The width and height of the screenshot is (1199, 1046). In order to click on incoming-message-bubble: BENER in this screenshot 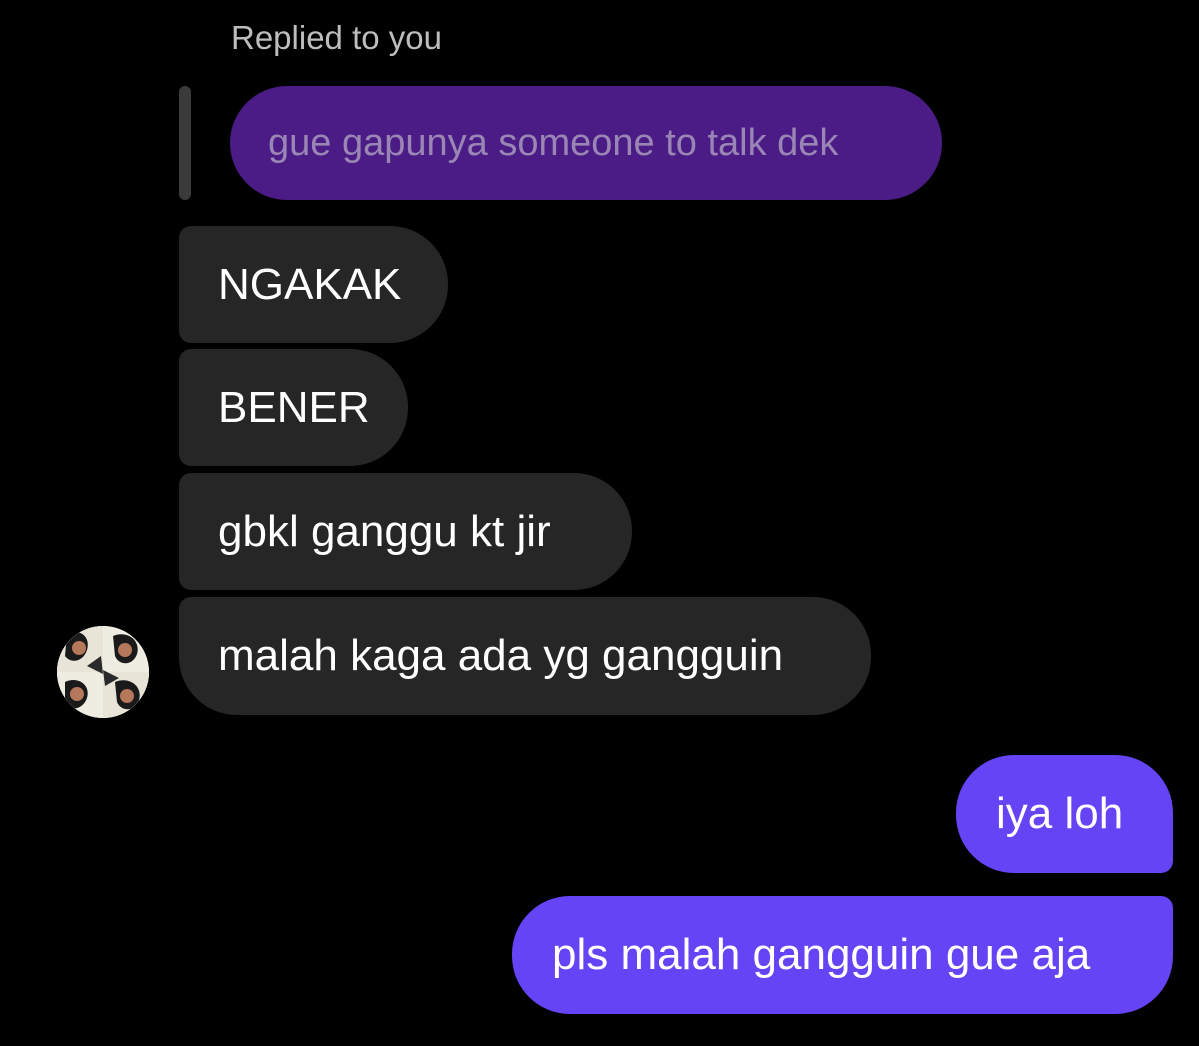, I will do `click(293, 407)`.